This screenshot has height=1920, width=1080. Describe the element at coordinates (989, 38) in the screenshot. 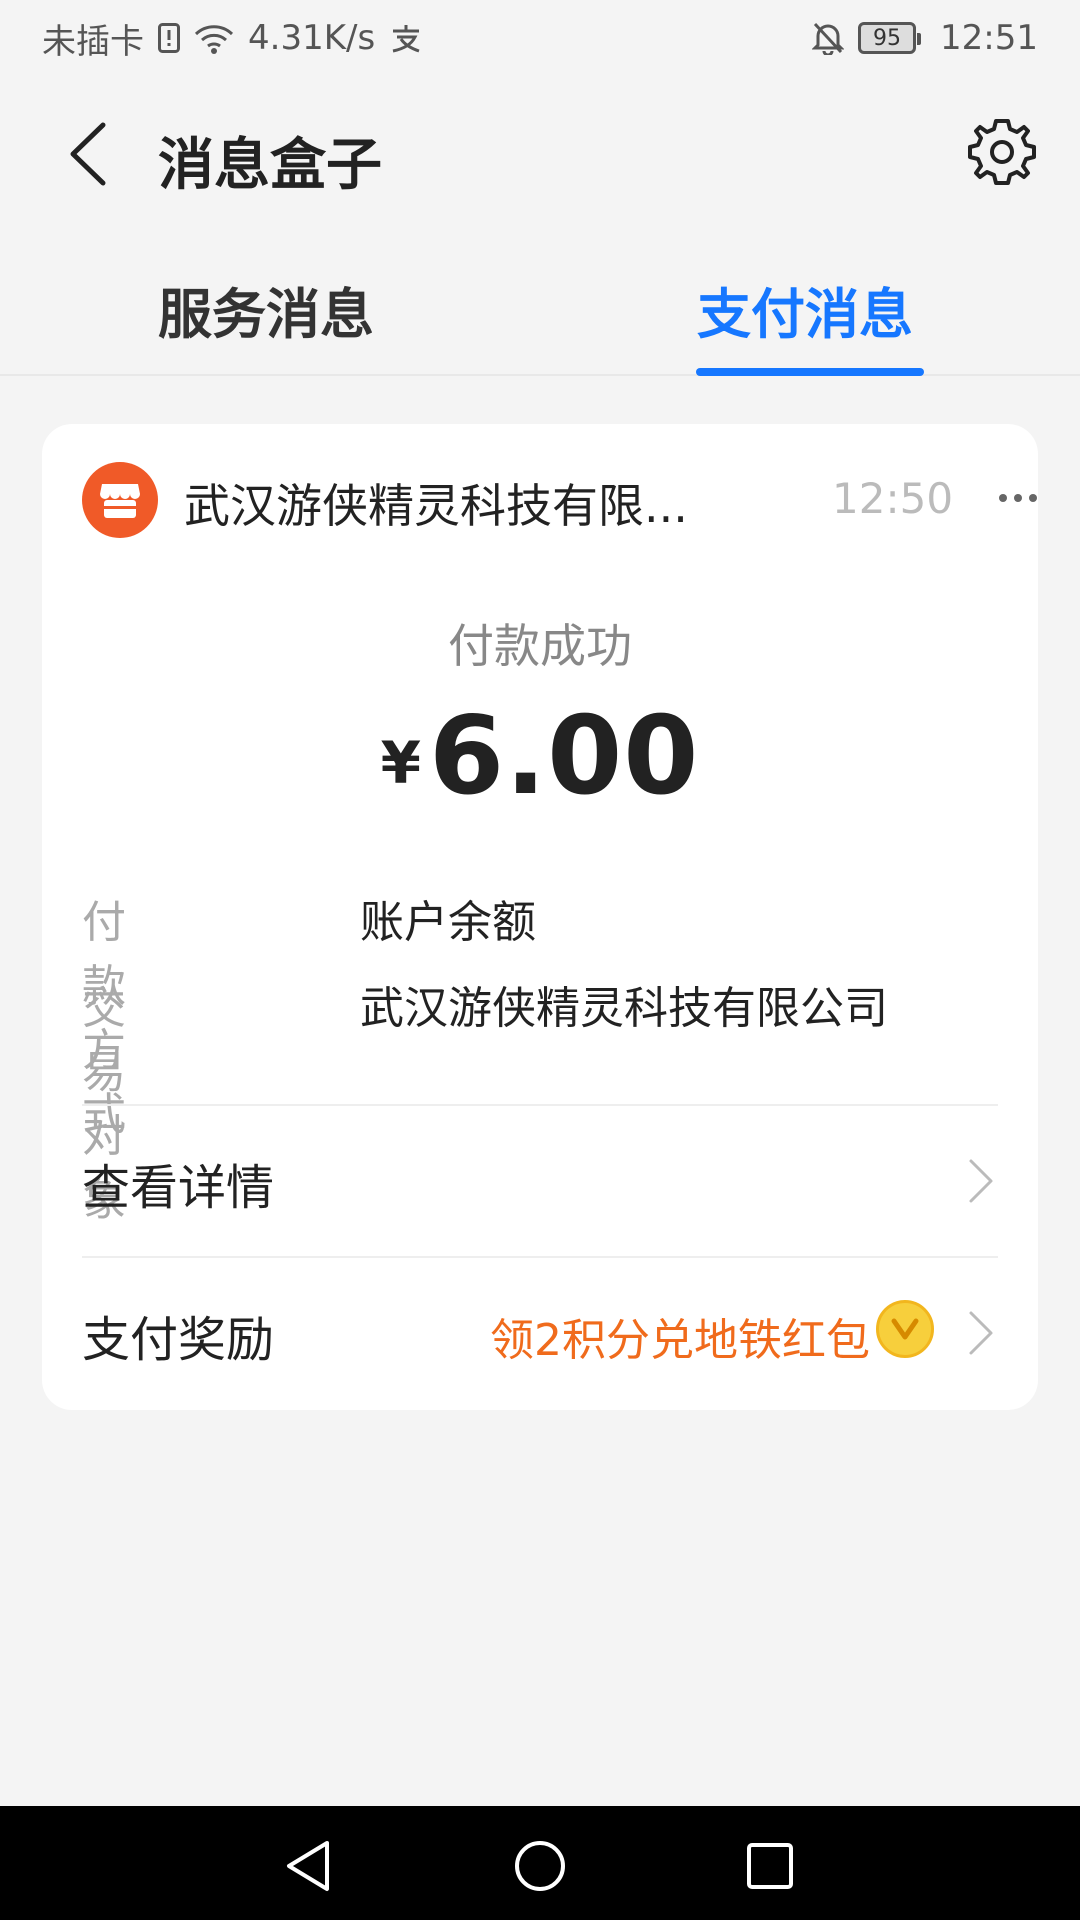

I see `clock: 12:51` at that location.